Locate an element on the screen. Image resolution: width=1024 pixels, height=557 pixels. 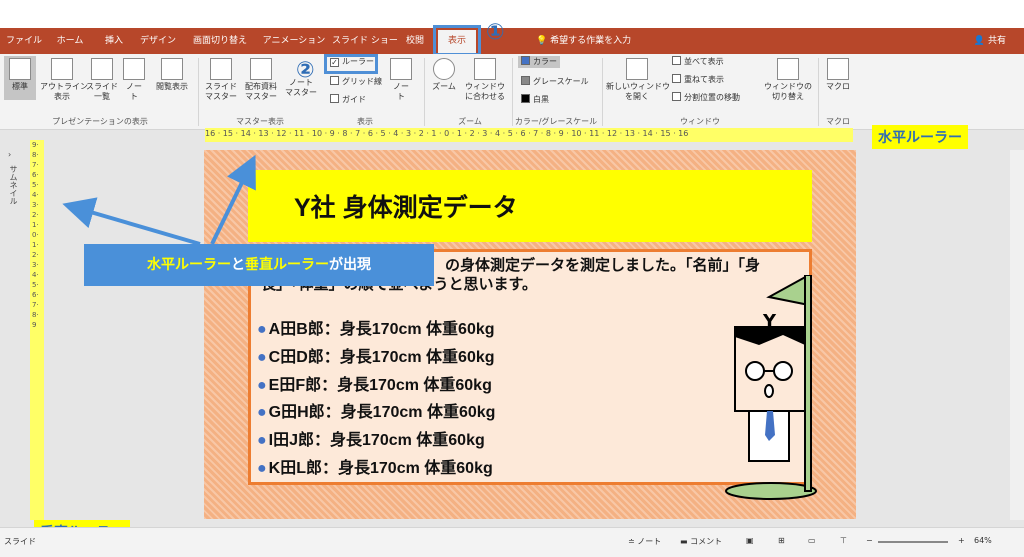
zoom-in-icon: + is located at coordinates (961, 540).